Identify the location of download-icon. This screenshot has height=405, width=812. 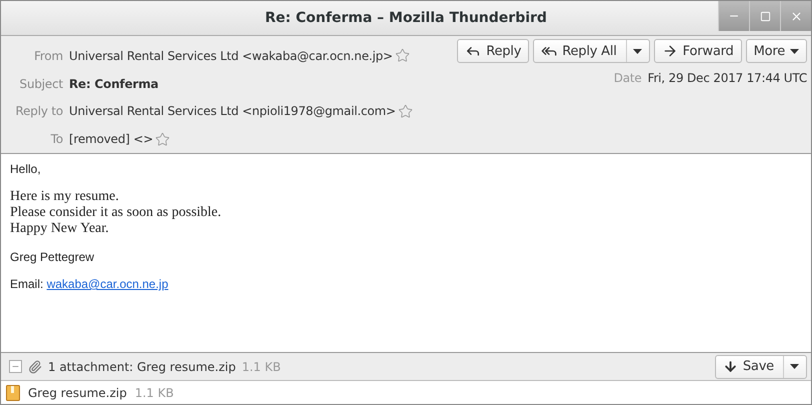
(730, 366).